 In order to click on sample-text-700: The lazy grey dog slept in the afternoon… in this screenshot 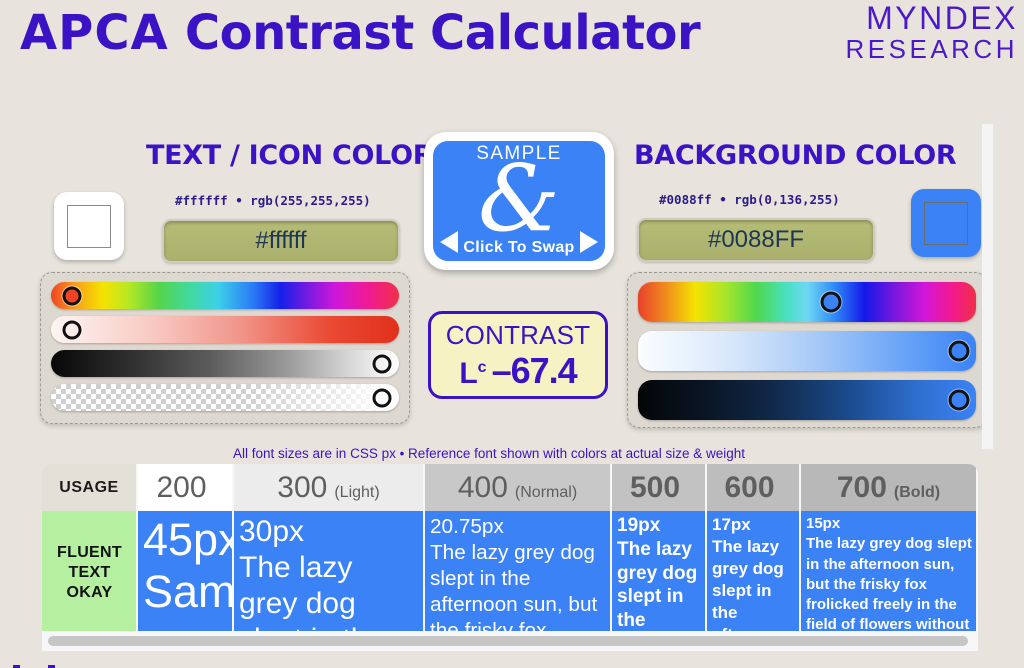, I will do `click(889, 583)`.